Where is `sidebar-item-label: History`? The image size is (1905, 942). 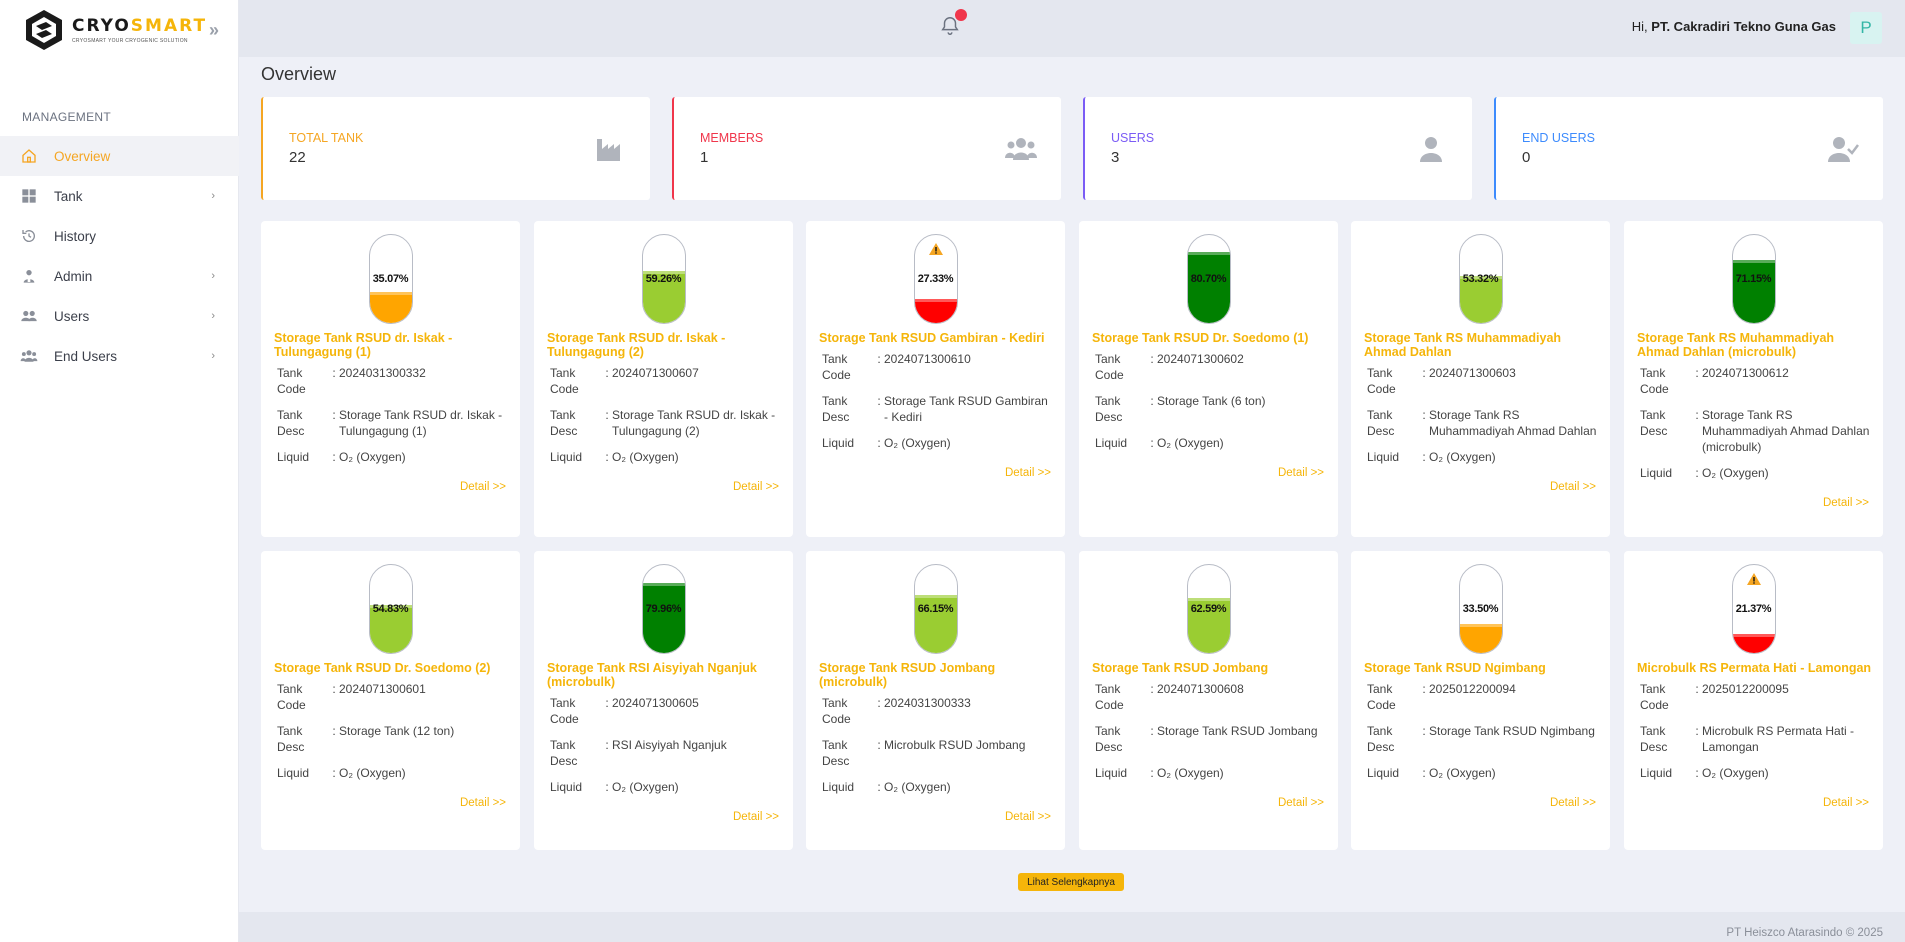 sidebar-item-label: History is located at coordinates (75, 236).